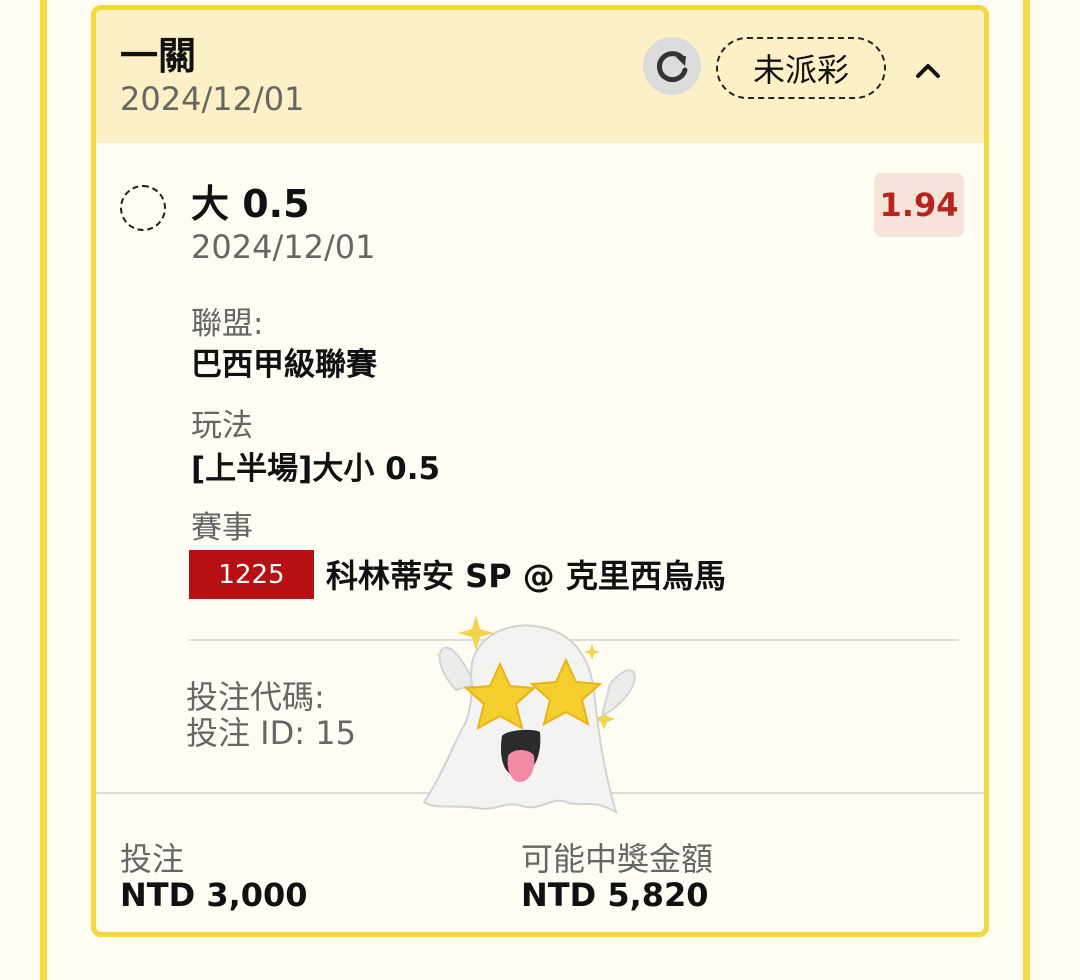  I want to click on selection-name: 大 0.5, so click(250, 204).